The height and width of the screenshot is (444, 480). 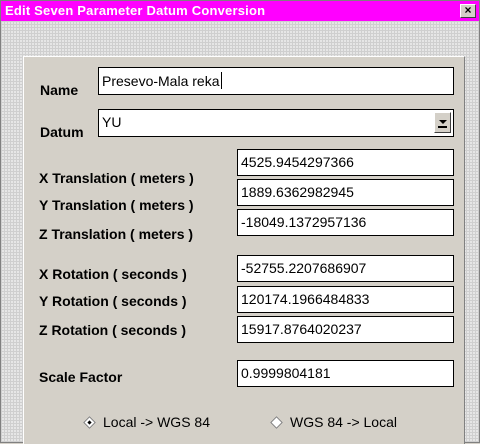 I want to click on x-rotation-field: -52755.2207686907, so click(x=345, y=268).